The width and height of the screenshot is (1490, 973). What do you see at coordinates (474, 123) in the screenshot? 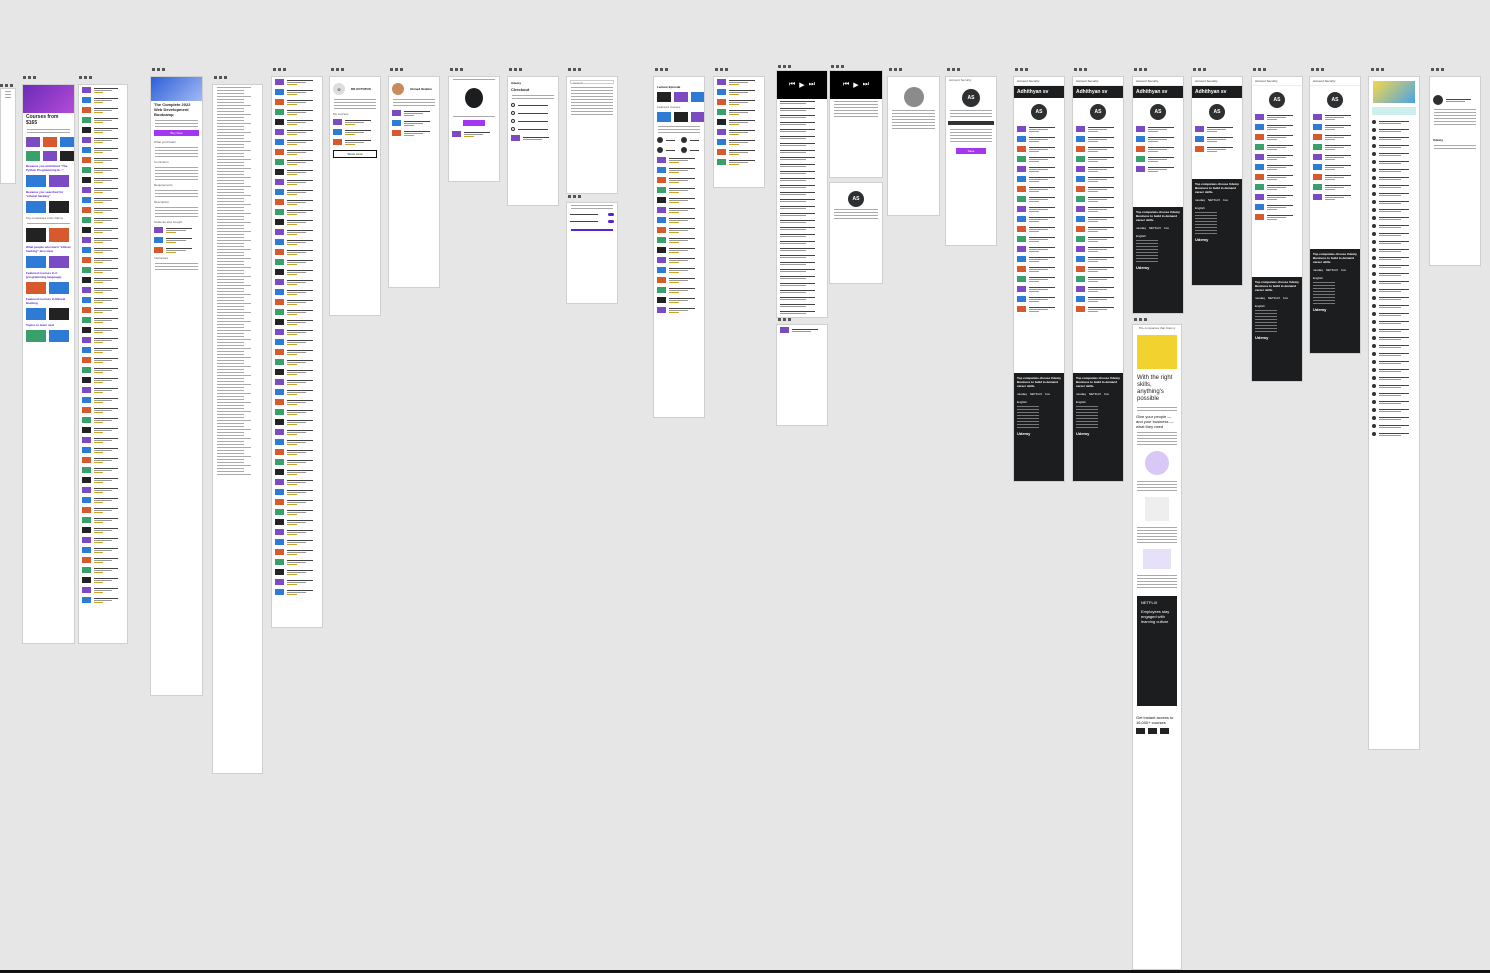
I see `keep-shopping-button` at bounding box center [474, 123].